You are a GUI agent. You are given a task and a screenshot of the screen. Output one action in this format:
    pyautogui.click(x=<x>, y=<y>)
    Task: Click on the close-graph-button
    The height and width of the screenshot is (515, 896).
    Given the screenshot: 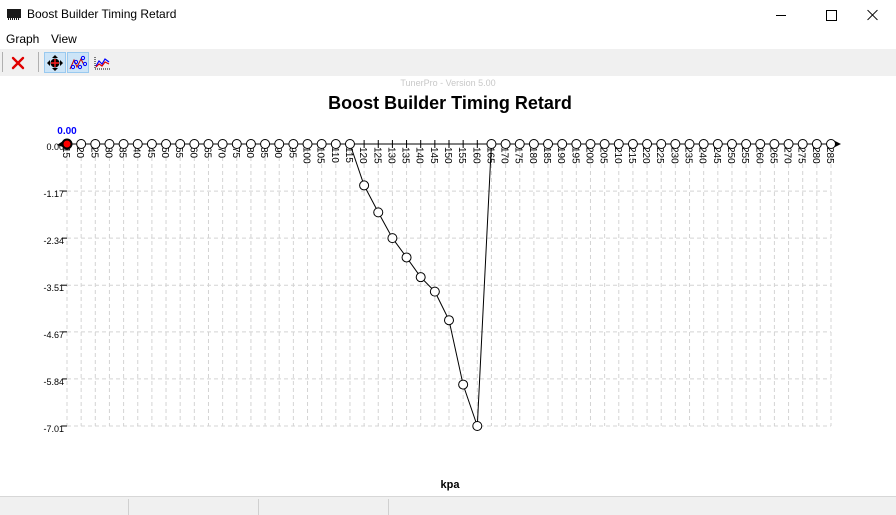 What is the action you would take?
    pyautogui.click(x=18, y=62)
    